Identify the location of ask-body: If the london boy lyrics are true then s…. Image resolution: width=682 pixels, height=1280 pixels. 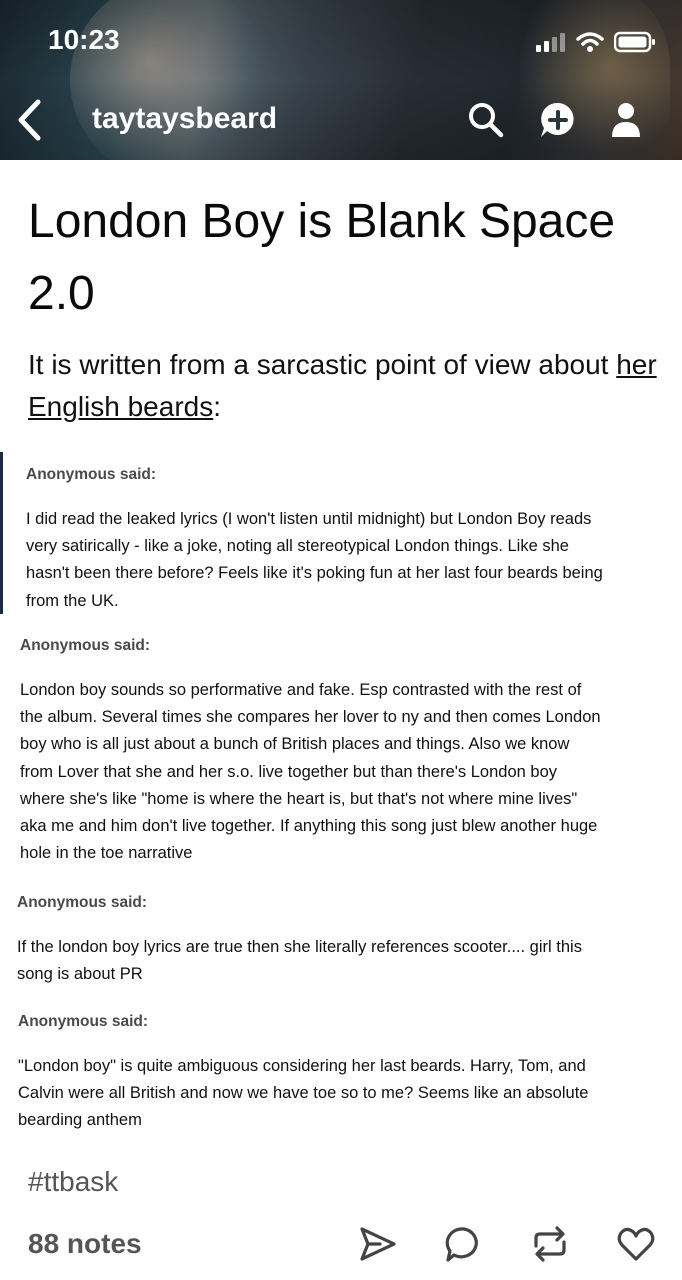
(342, 961).